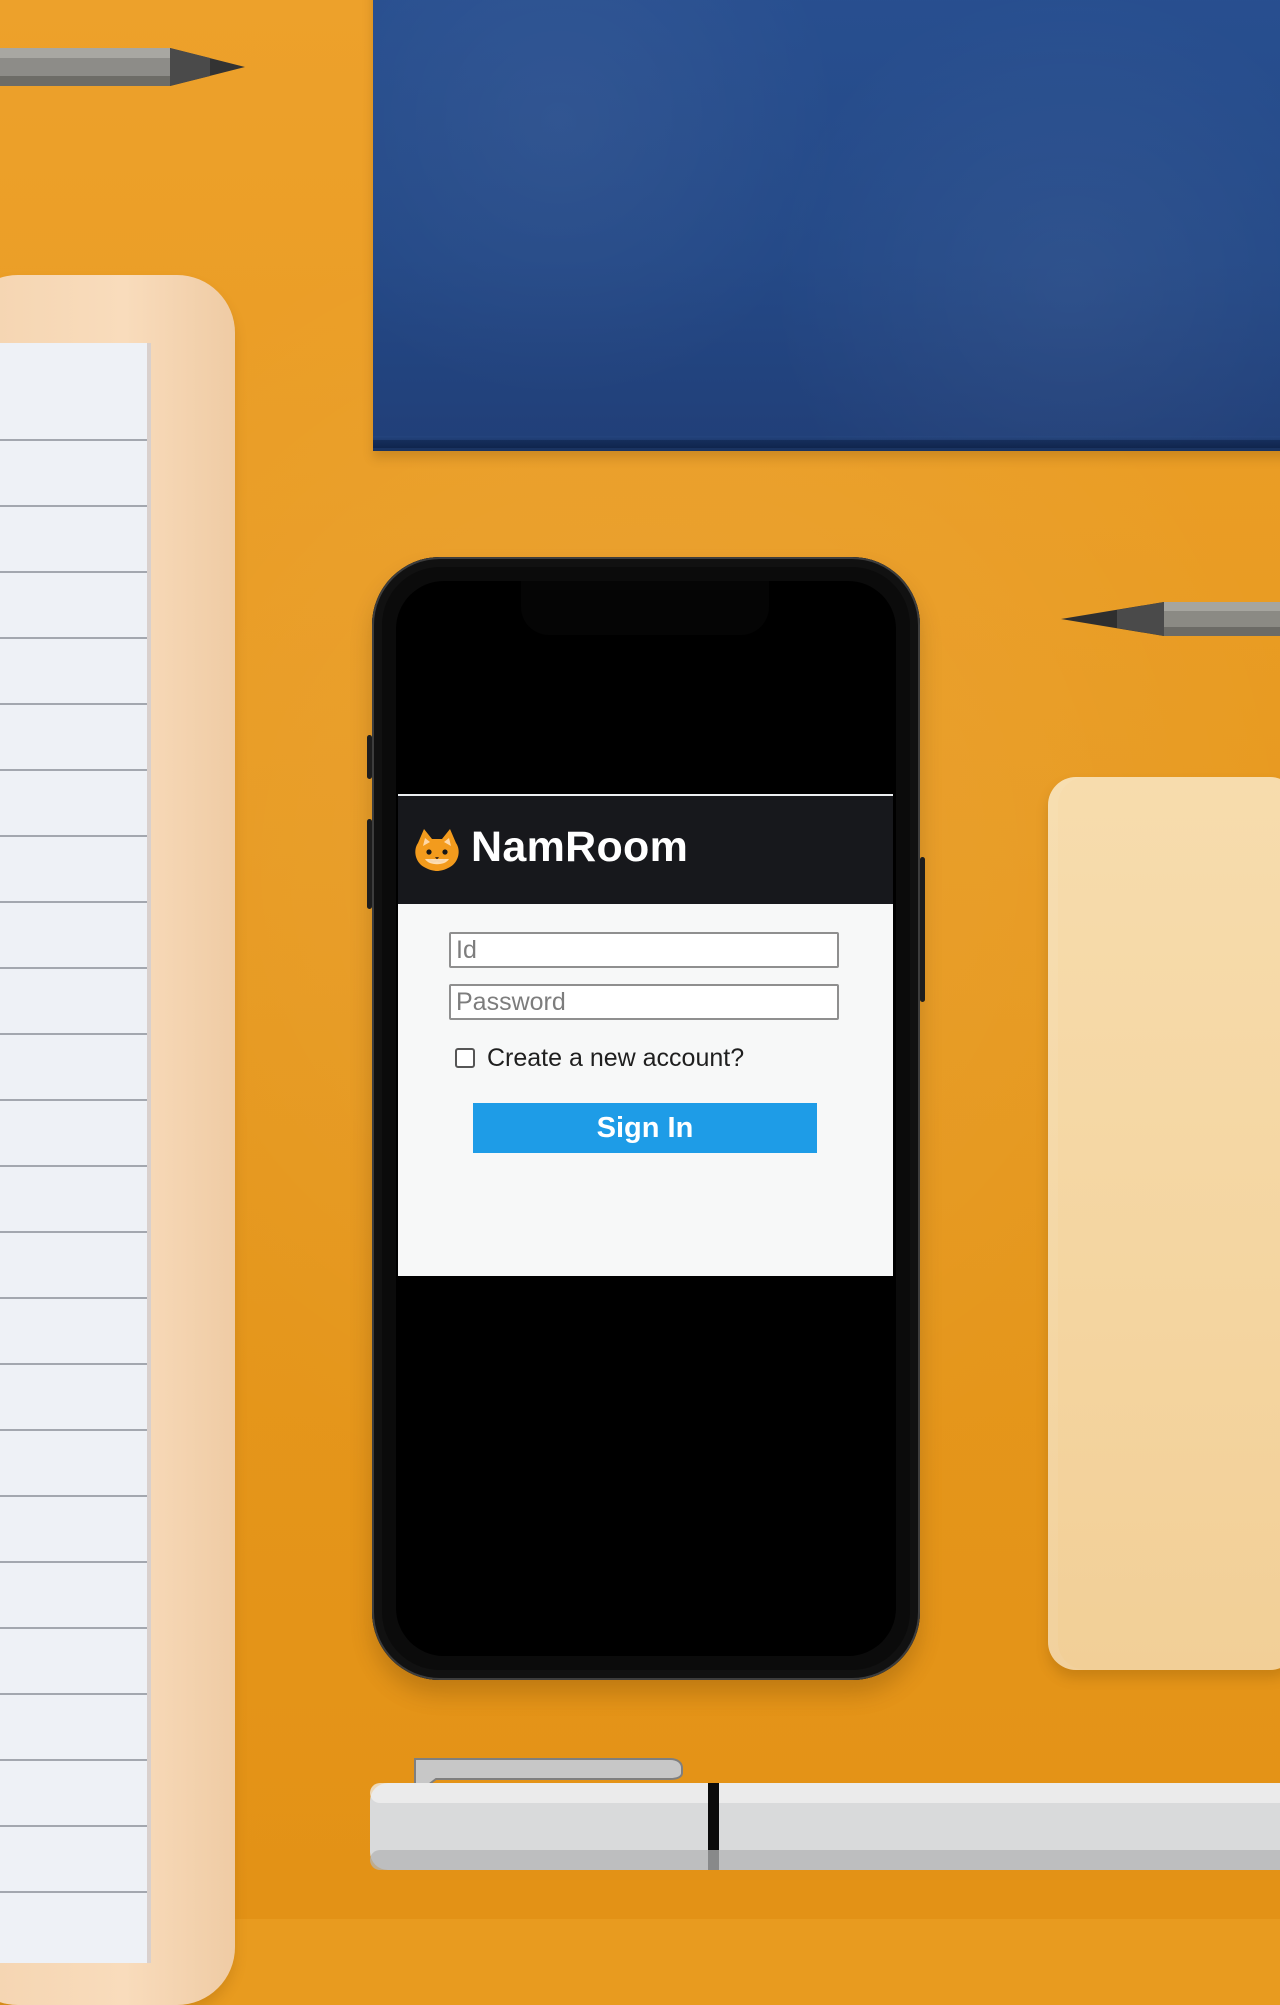  What do you see at coordinates (580, 847) in the screenshot?
I see `app-title: NamRoom` at bounding box center [580, 847].